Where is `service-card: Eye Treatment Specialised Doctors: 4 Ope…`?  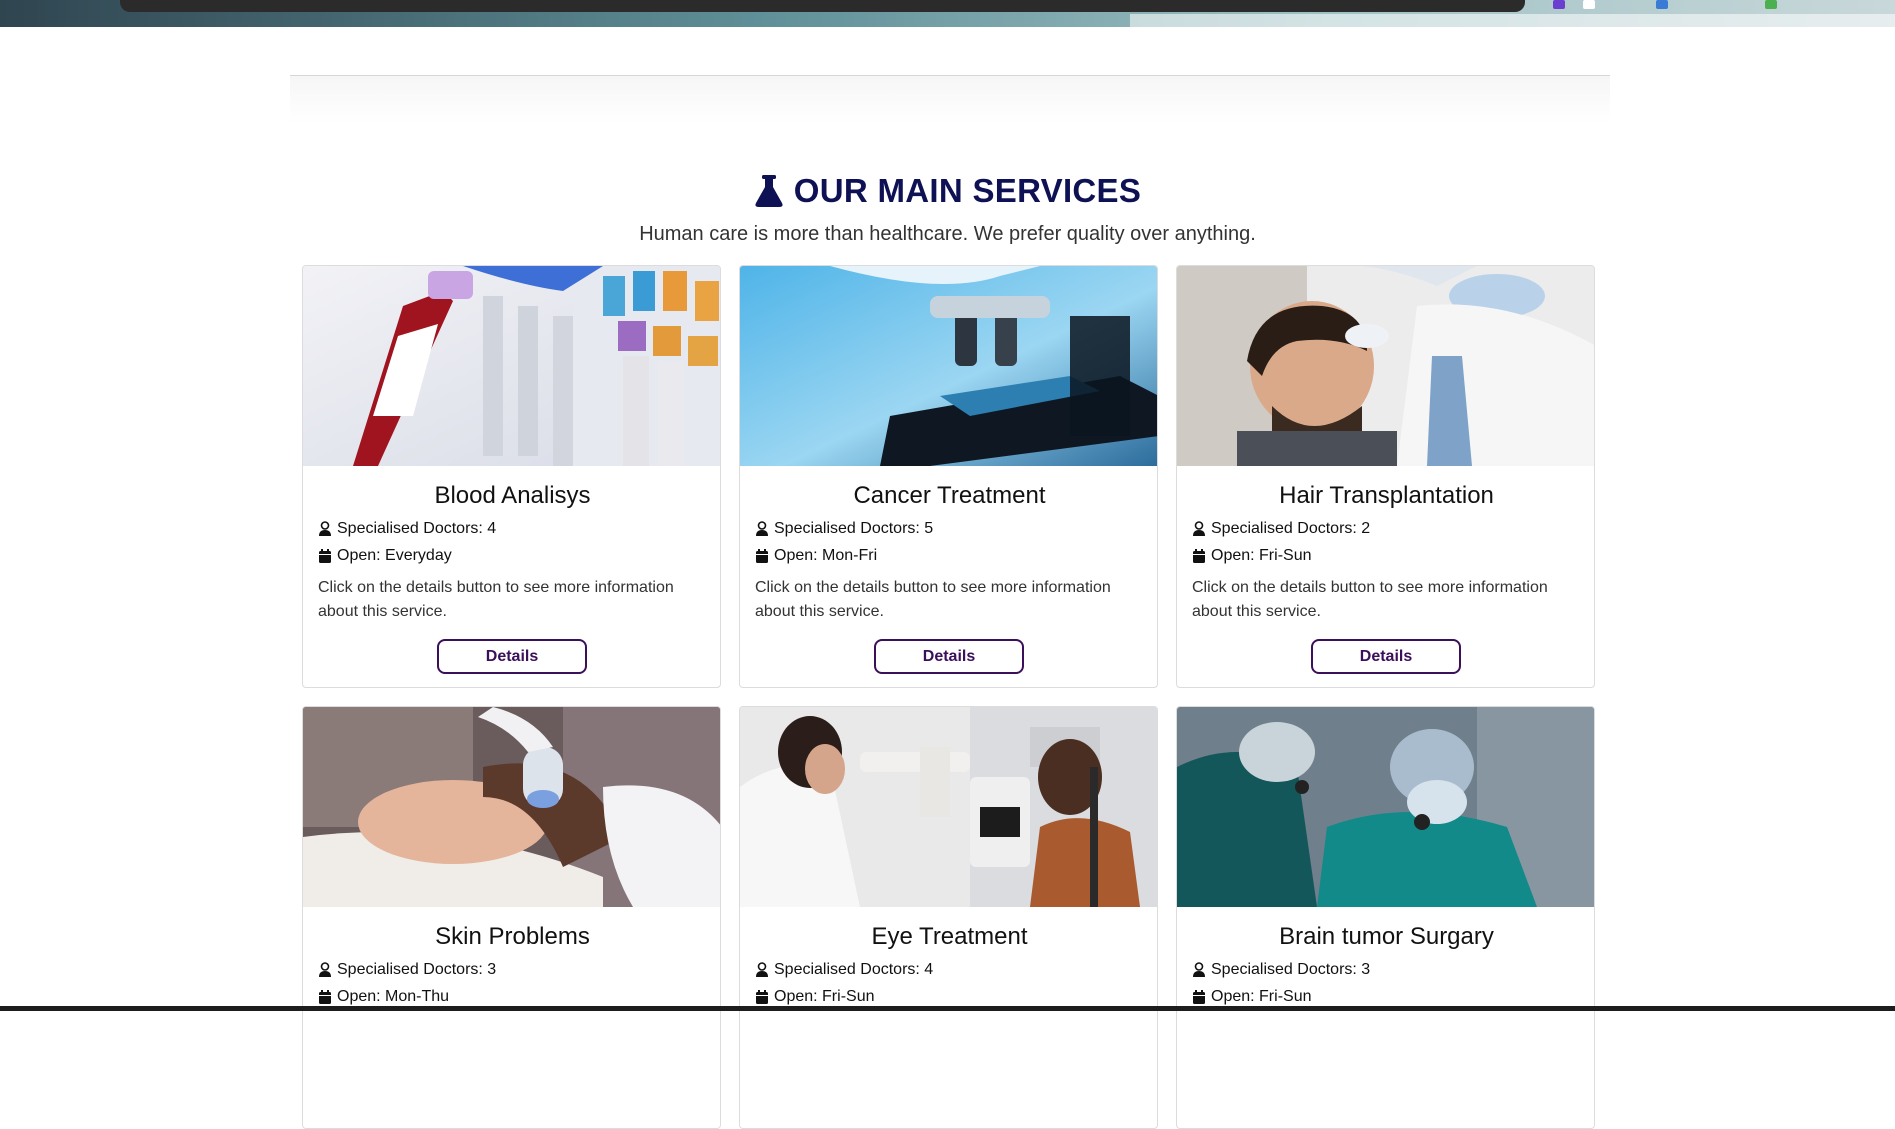 service-card: Eye Treatment Specialised Doctors: 4 Ope… is located at coordinates (948, 917).